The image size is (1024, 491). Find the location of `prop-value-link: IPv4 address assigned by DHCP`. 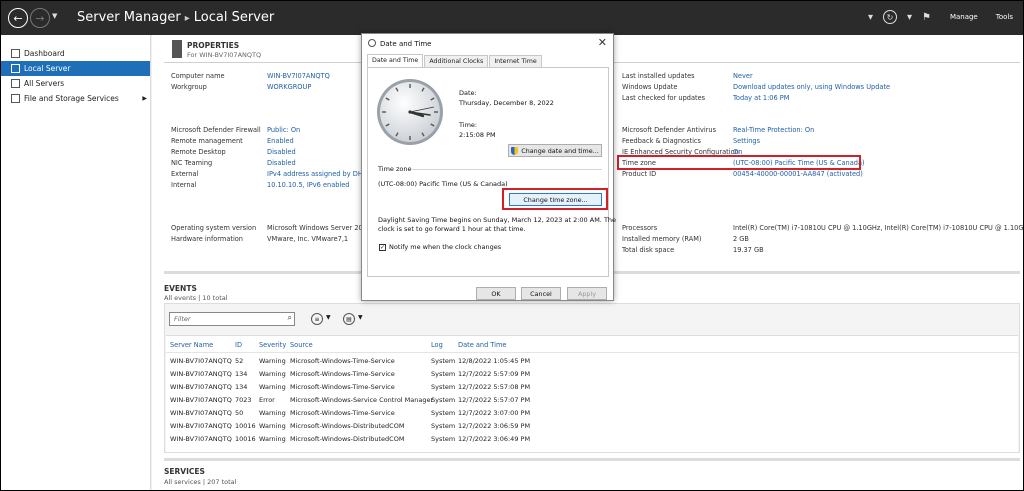

prop-value-link: IPv4 address assigned by DHCP is located at coordinates (319, 174).